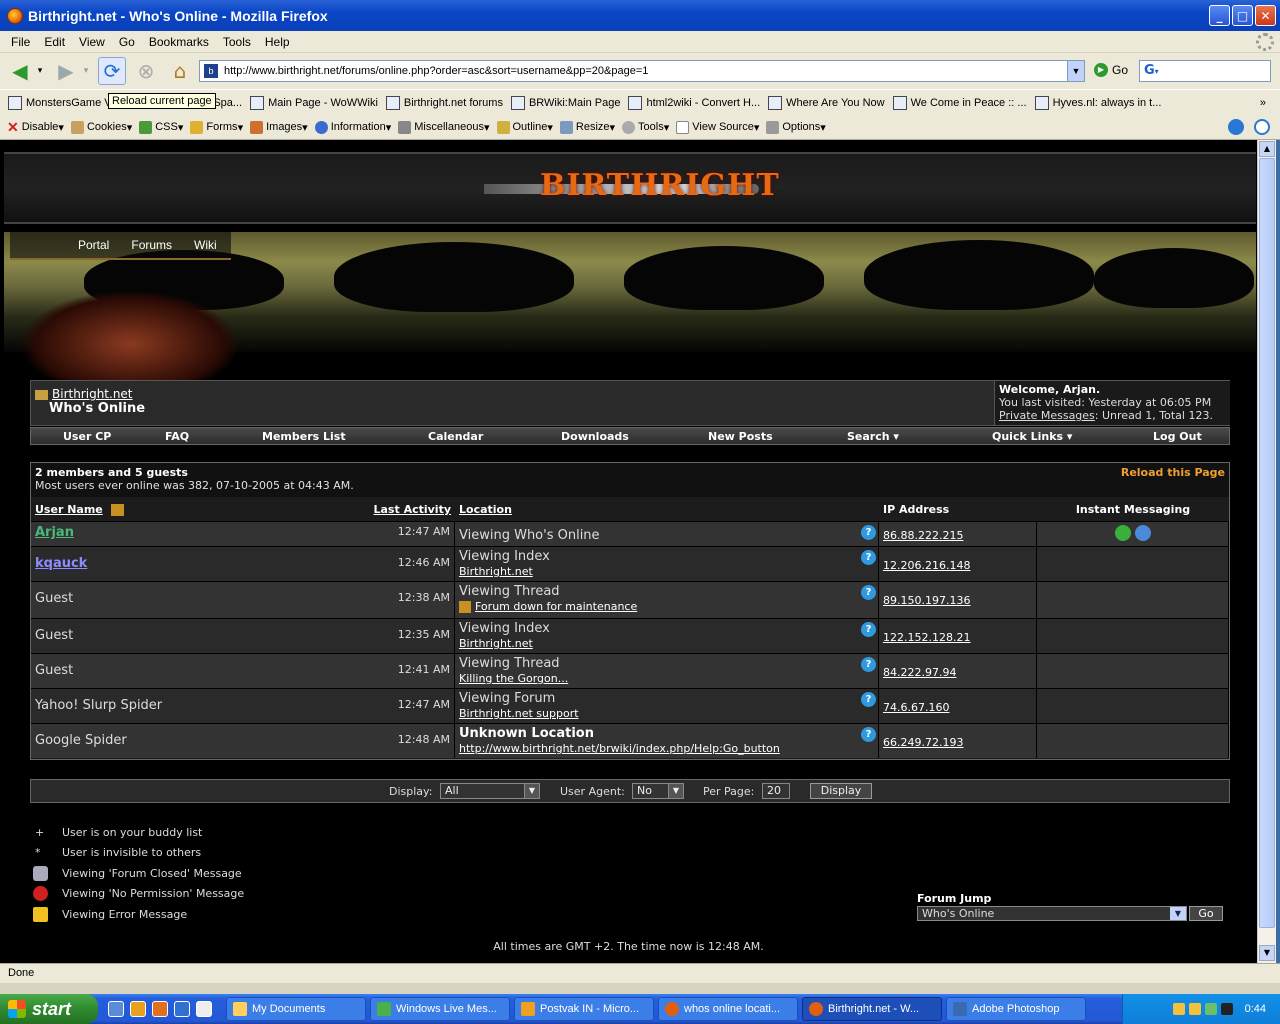 The width and height of the screenshot is (1280, 1024). I want to click on forward-arrow-icon: ▶, so click(66, 71).